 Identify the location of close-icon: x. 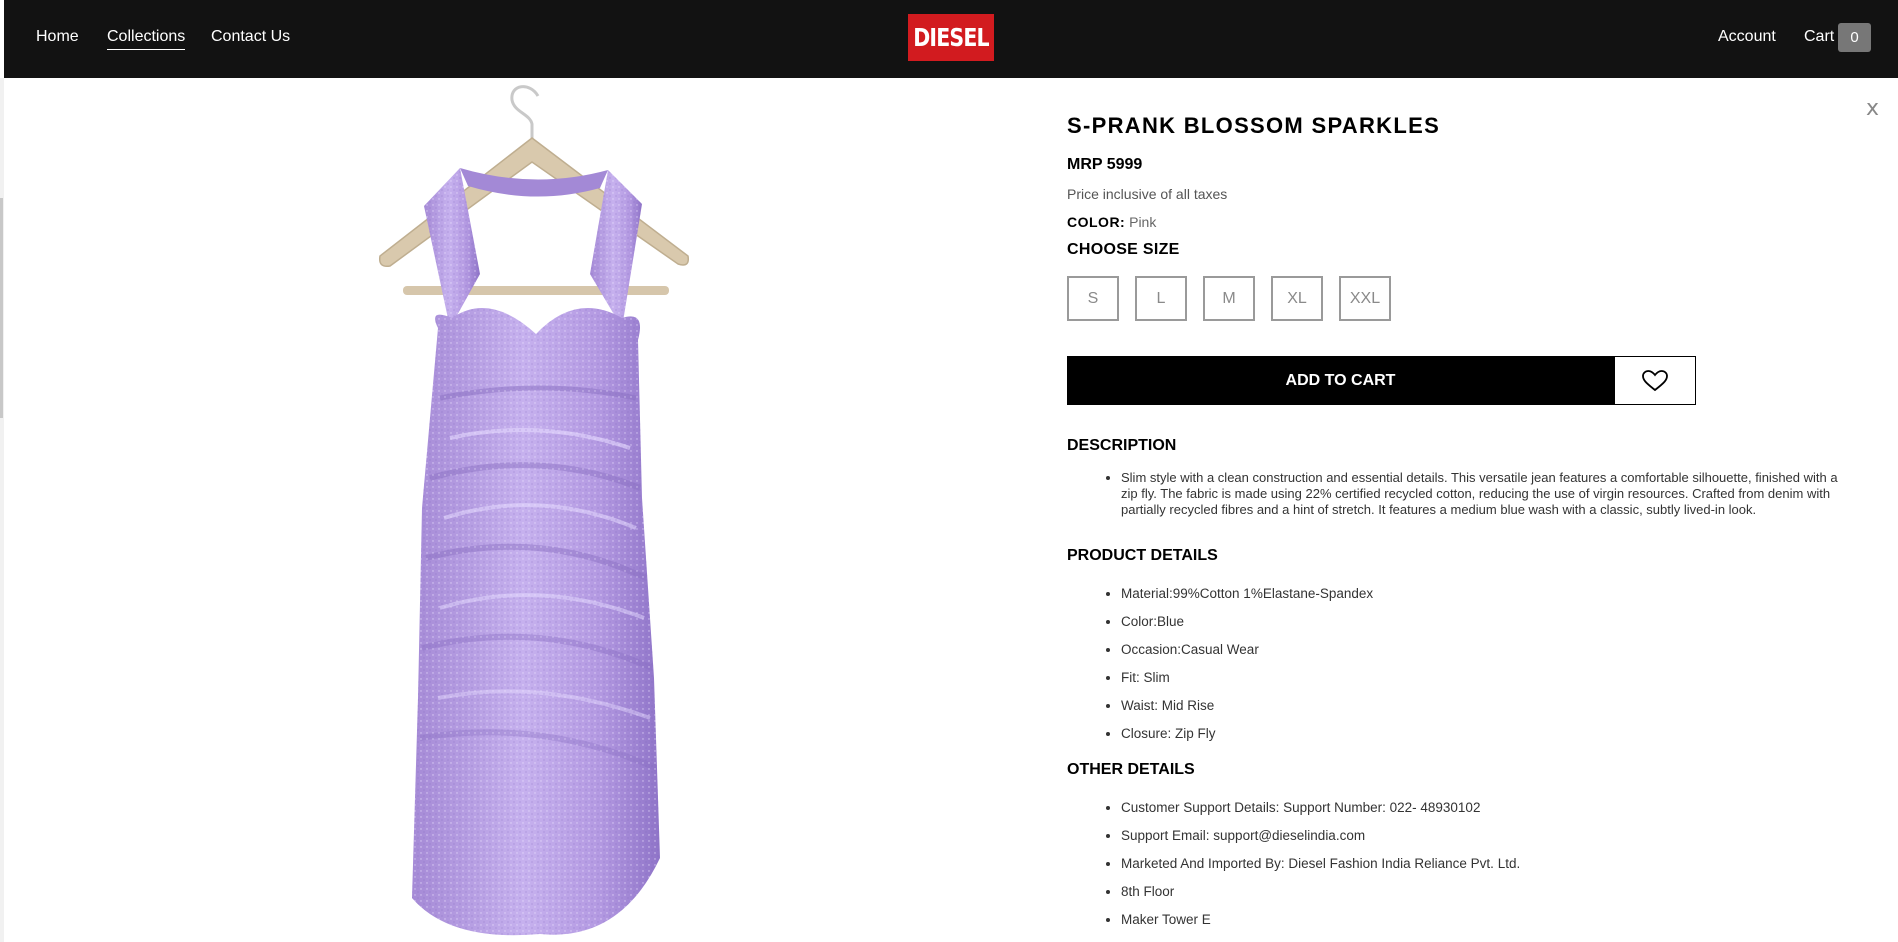
(1872, 108).